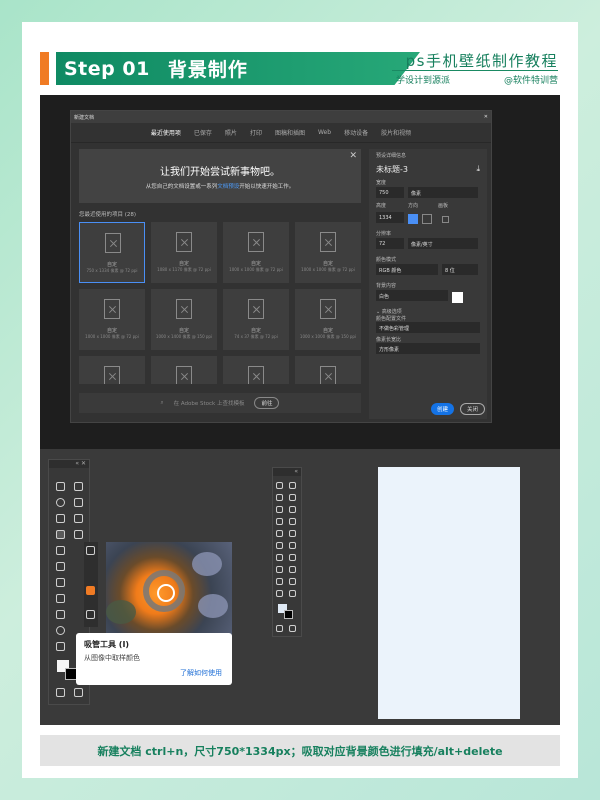 The width and height of the screenshot is (600, 800). Describe the element at coordinates (267, 187) in the screenshot. I see `banner-text: 开始以快速开始工作。` at that location.